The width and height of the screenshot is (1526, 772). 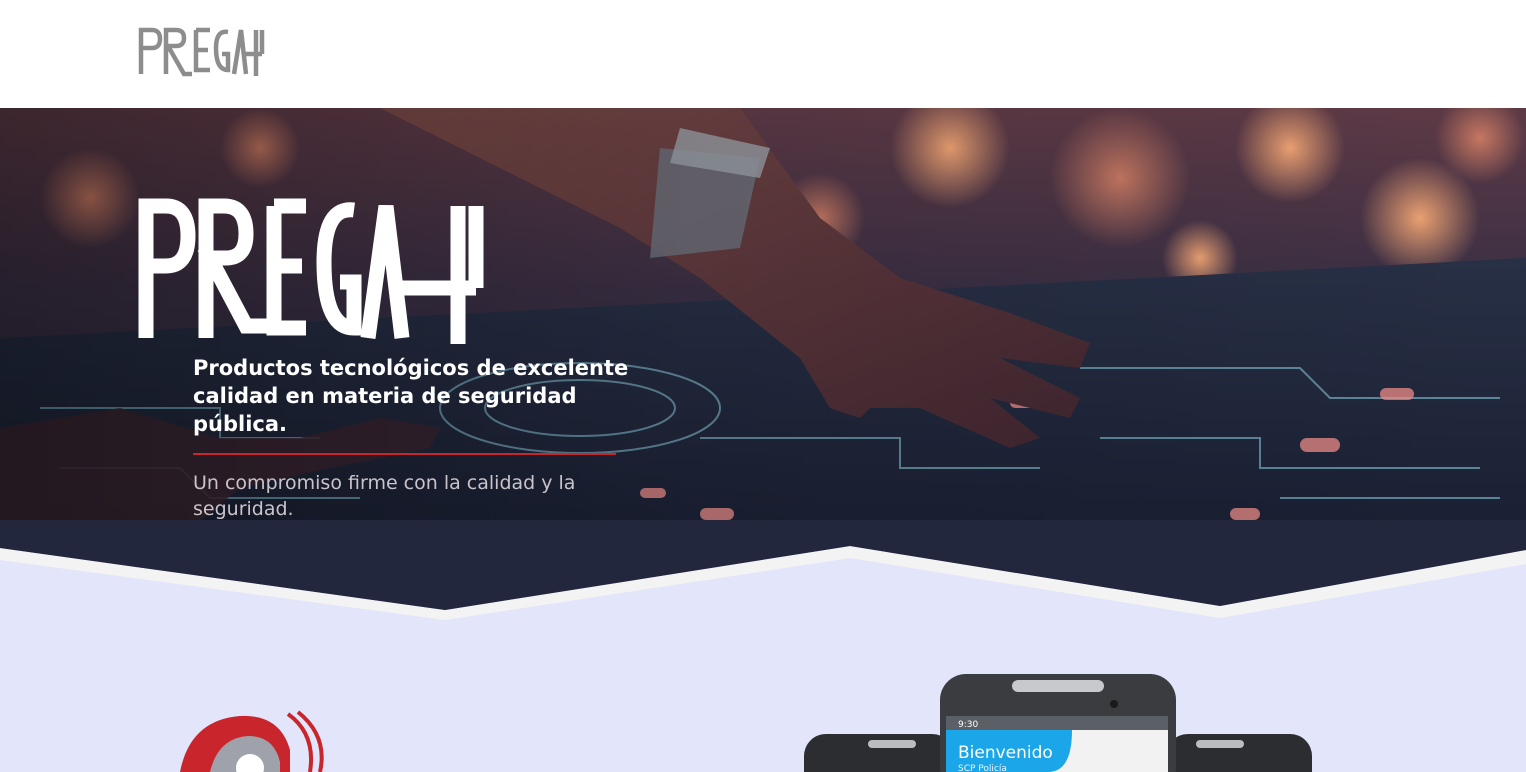 I want to click on hero-logo, so click(x=311, y=271).